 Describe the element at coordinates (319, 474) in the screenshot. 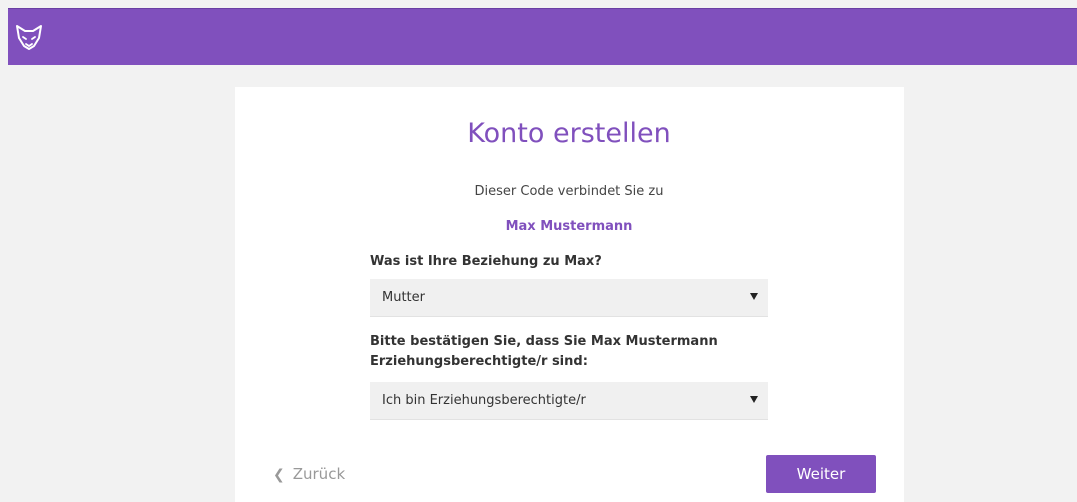

I see `back-label: Zurück` at that location.